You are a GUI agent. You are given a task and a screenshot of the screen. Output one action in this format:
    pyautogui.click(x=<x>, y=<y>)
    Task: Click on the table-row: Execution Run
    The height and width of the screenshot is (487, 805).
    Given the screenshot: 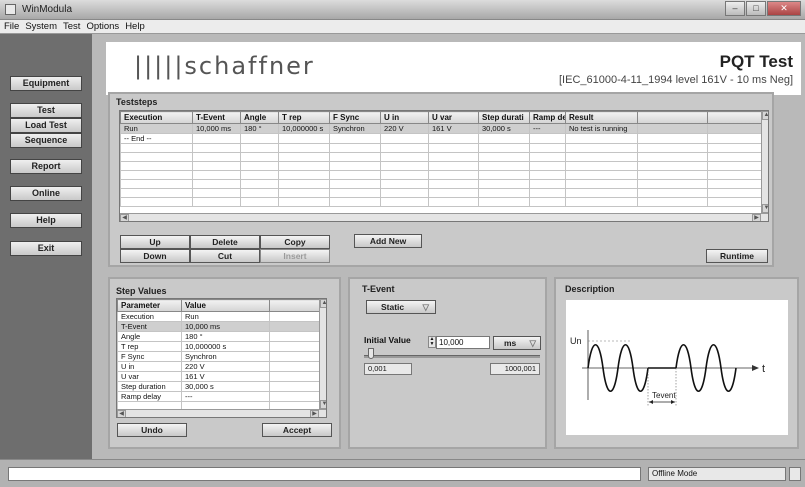 What is the action you would take?
    pyautogui.click(x=218, y=316)
    